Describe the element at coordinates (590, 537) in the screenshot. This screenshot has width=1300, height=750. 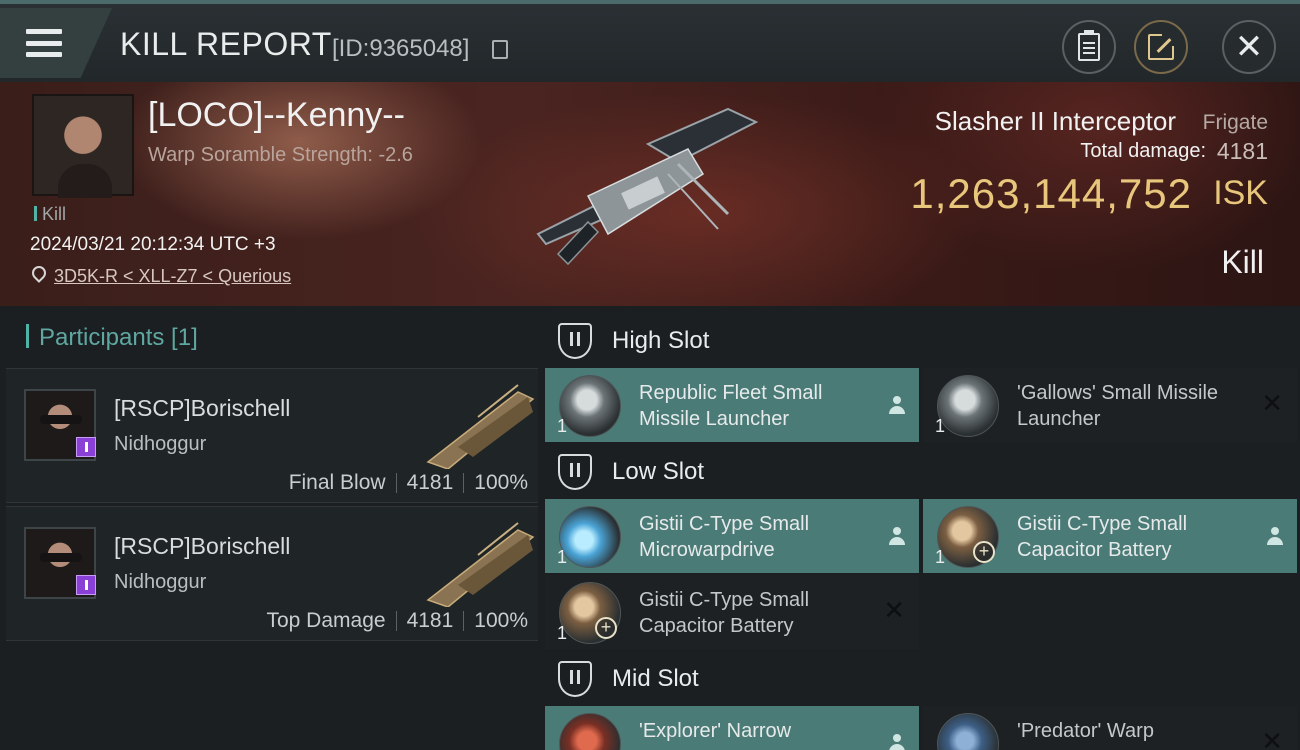
I see `microwarpdrive-icon` at that location.